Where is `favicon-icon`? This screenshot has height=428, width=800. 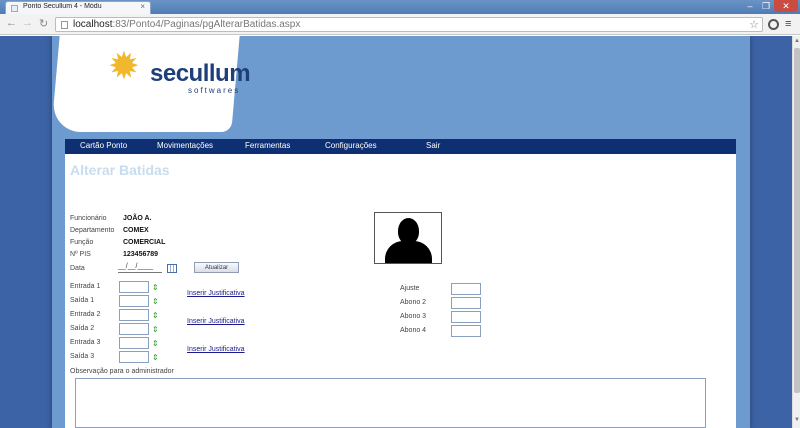
favicon-icon is located at coordinates (14, 8).